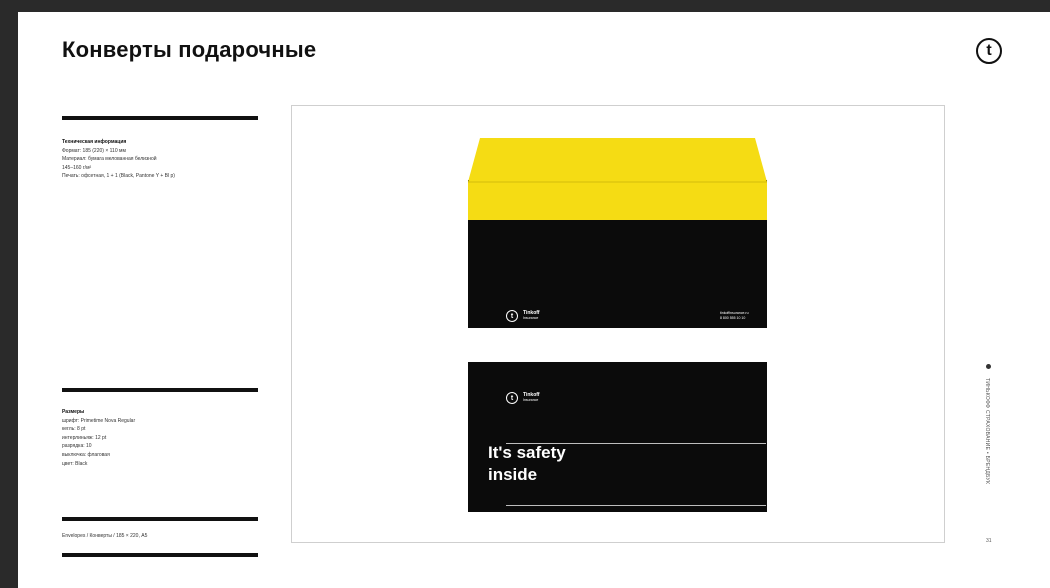  What do you see at coordinates (513, 474) in the screenshot?
I see `slogan-line: inside` at bounding box center [513, 474].